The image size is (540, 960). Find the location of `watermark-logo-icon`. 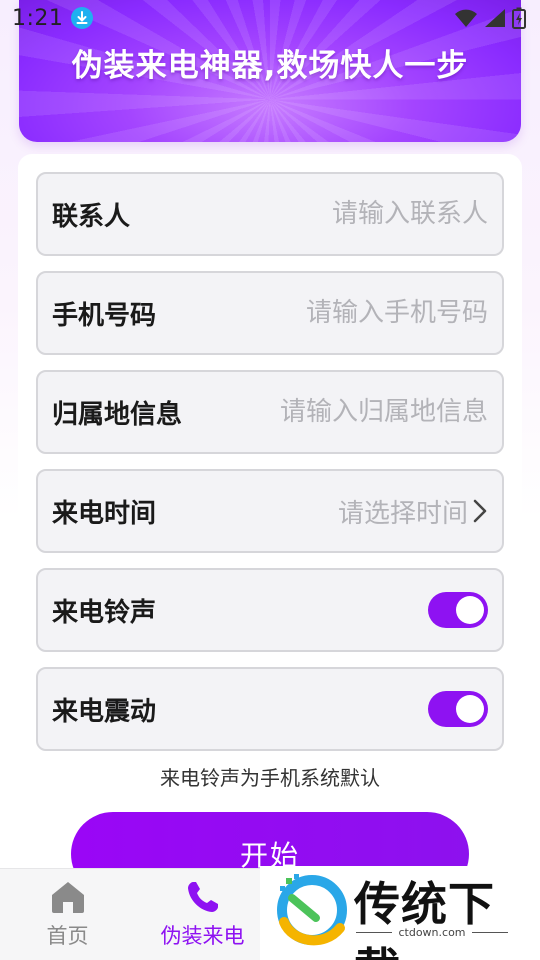

watermark-logo-icon is located at coordinates (312, 910).